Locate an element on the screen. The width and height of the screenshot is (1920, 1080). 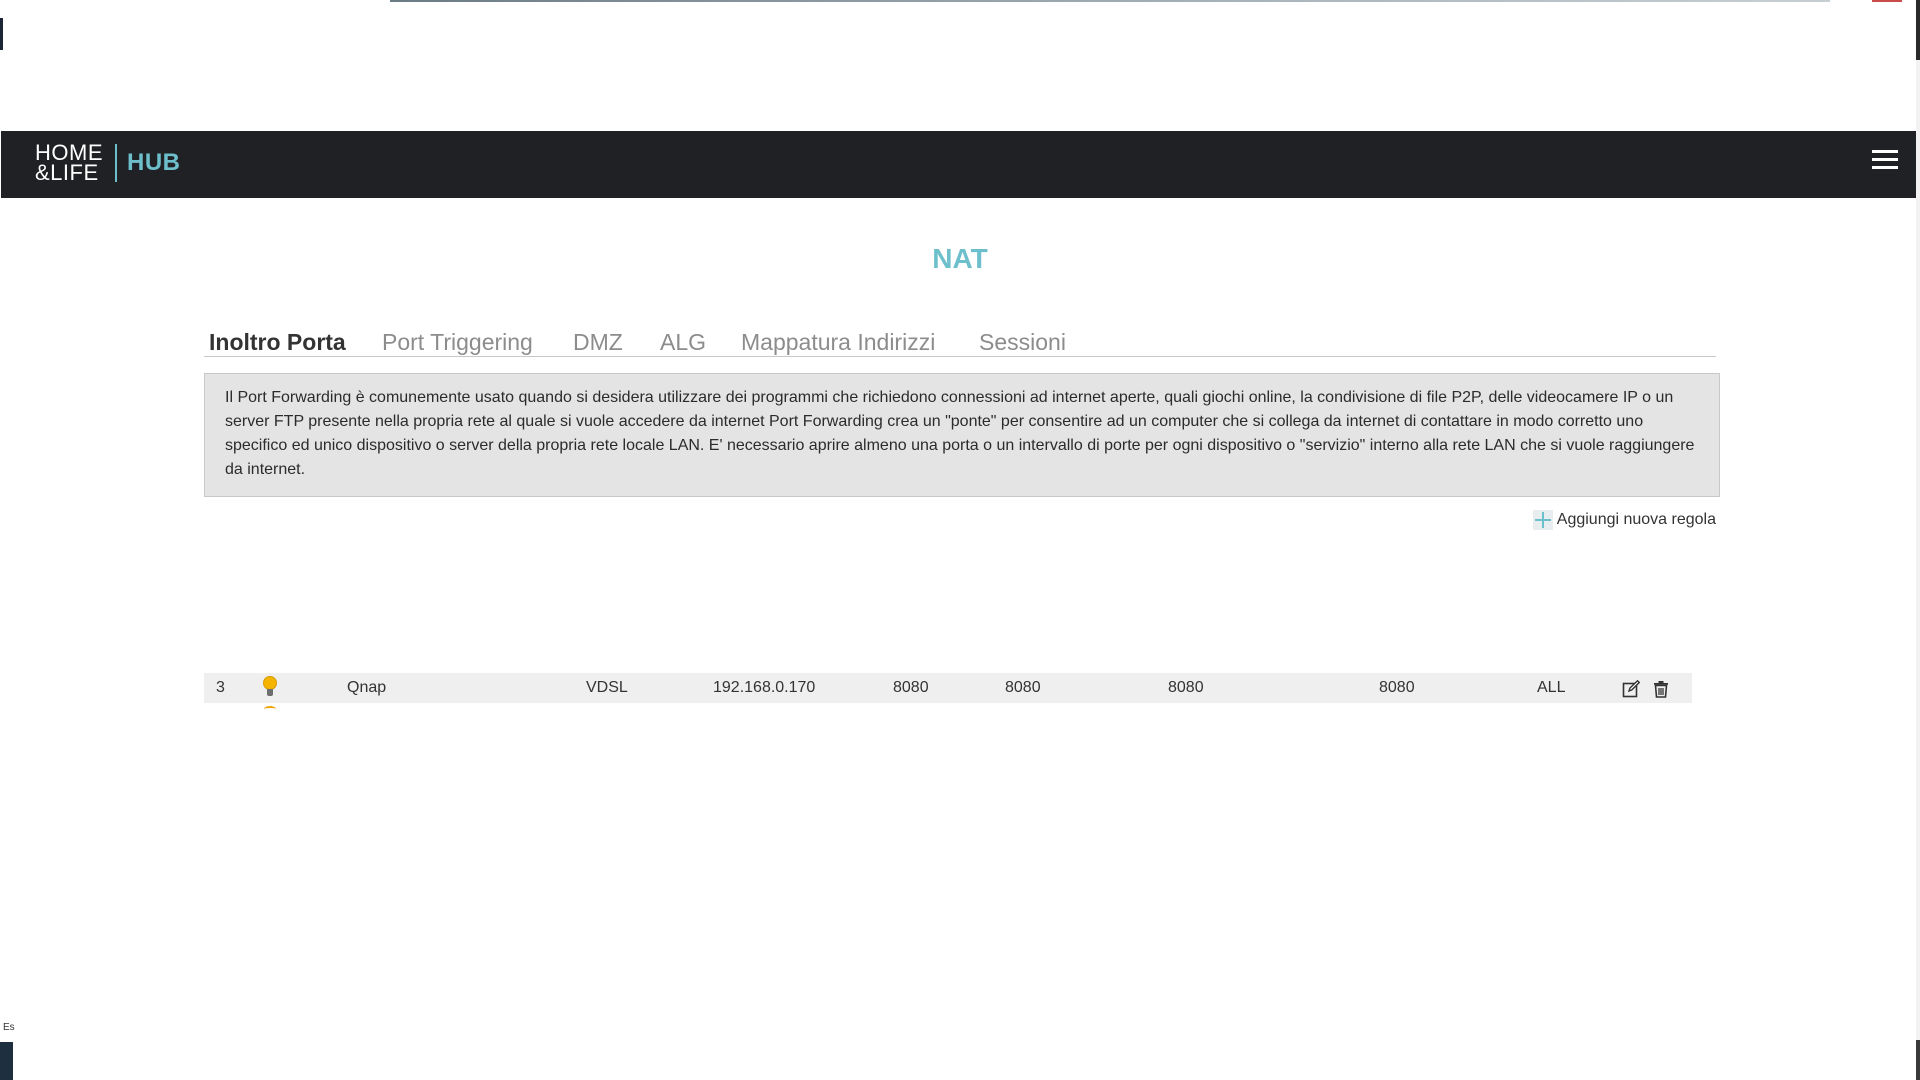
taskbar-fragment-text: Es is located at coordinates (9, 1027).